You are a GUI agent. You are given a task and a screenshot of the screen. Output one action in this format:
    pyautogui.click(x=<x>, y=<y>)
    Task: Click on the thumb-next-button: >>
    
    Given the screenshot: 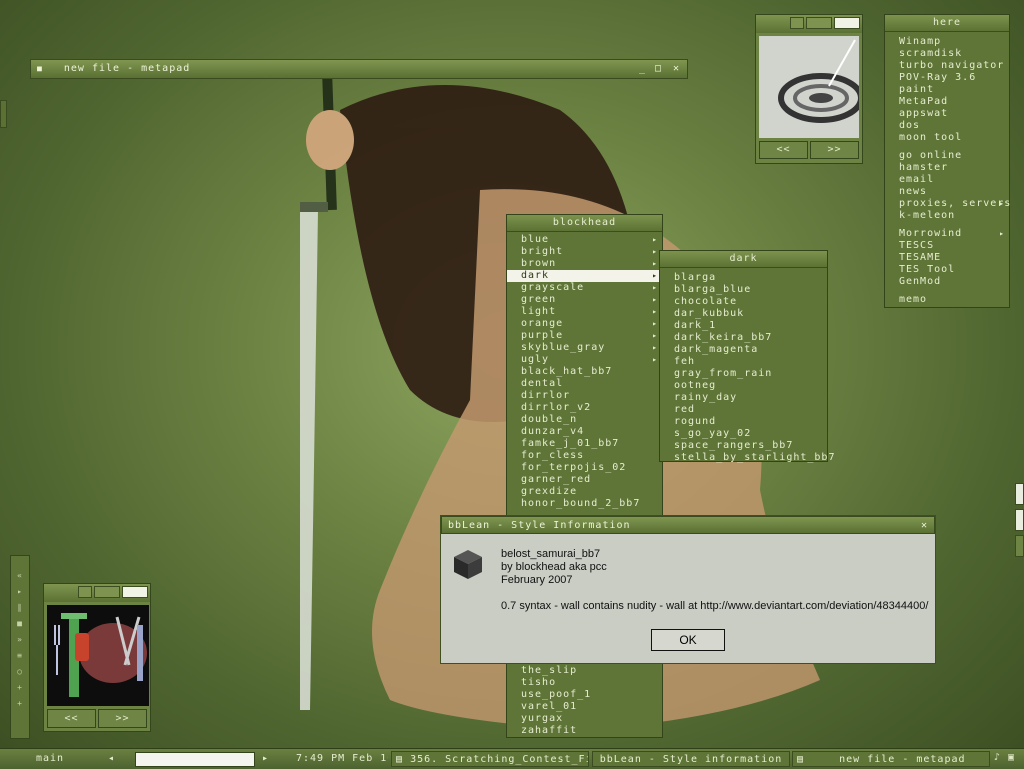 What is the action you would take?
    pyautogui.click(x=834, y=150)
    